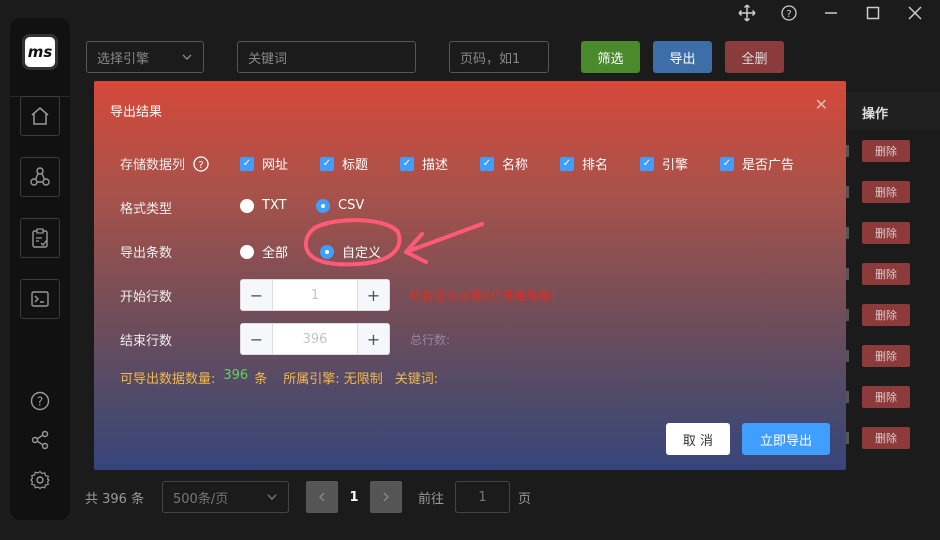  I want to click on sidebar-settings, so click(40, 480).